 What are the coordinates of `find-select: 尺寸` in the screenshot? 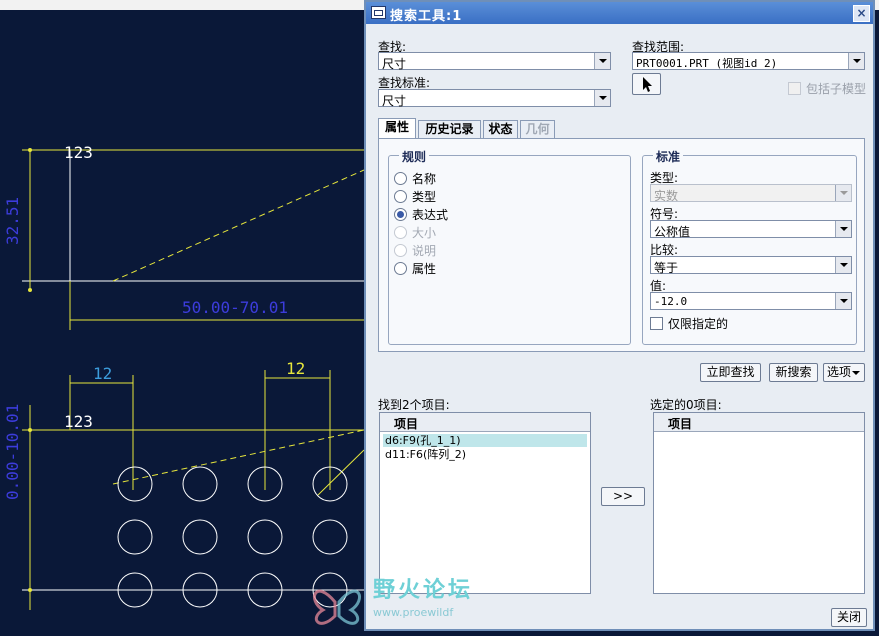 It's located at (494, 61).